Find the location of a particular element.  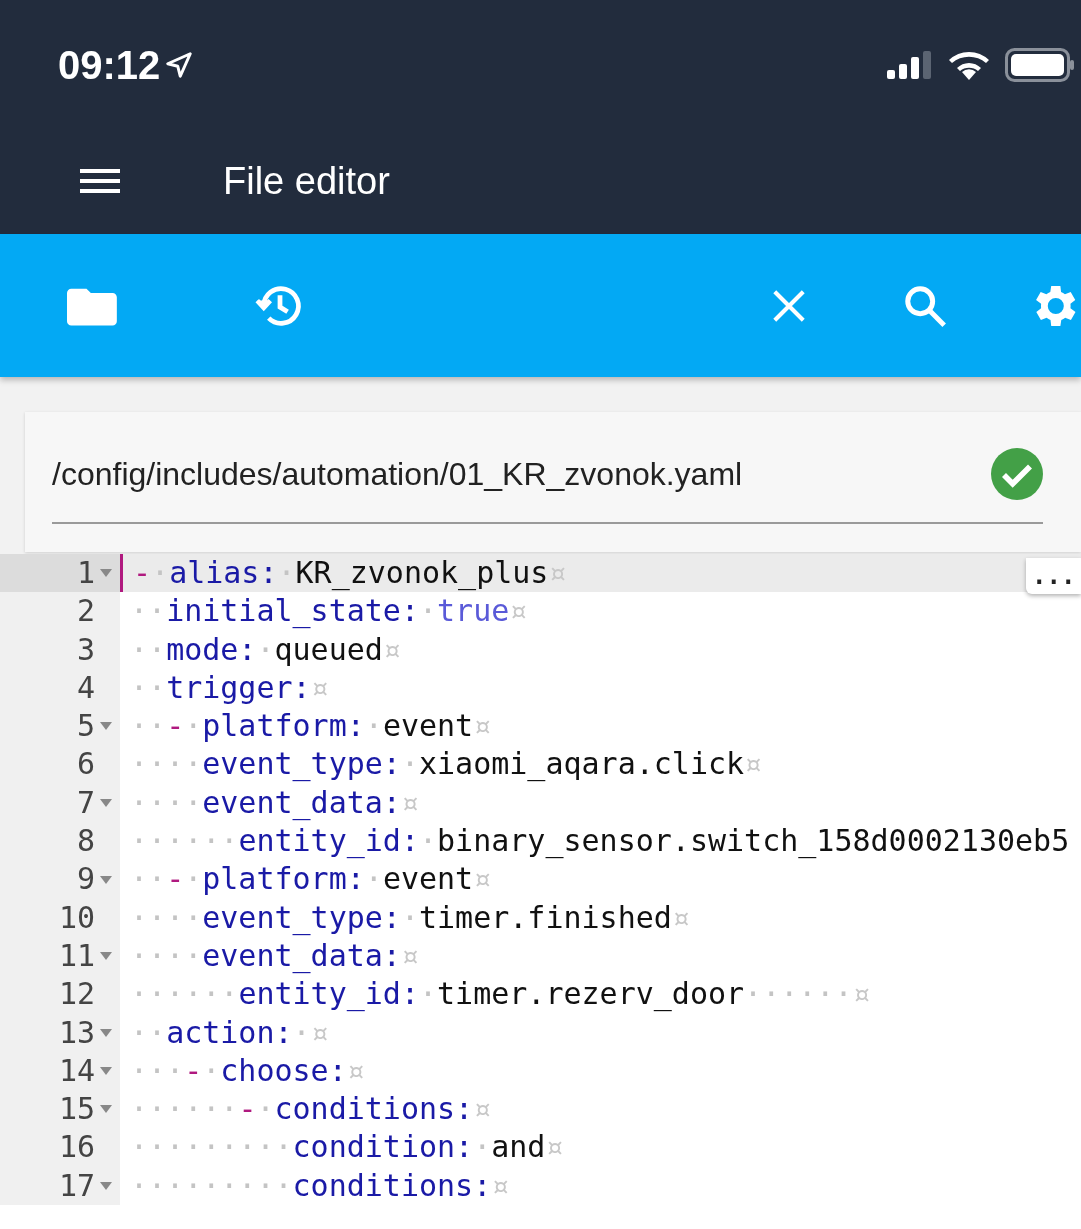

yaml-value: timer.rezerv_door is located at coordinates (591, 994).